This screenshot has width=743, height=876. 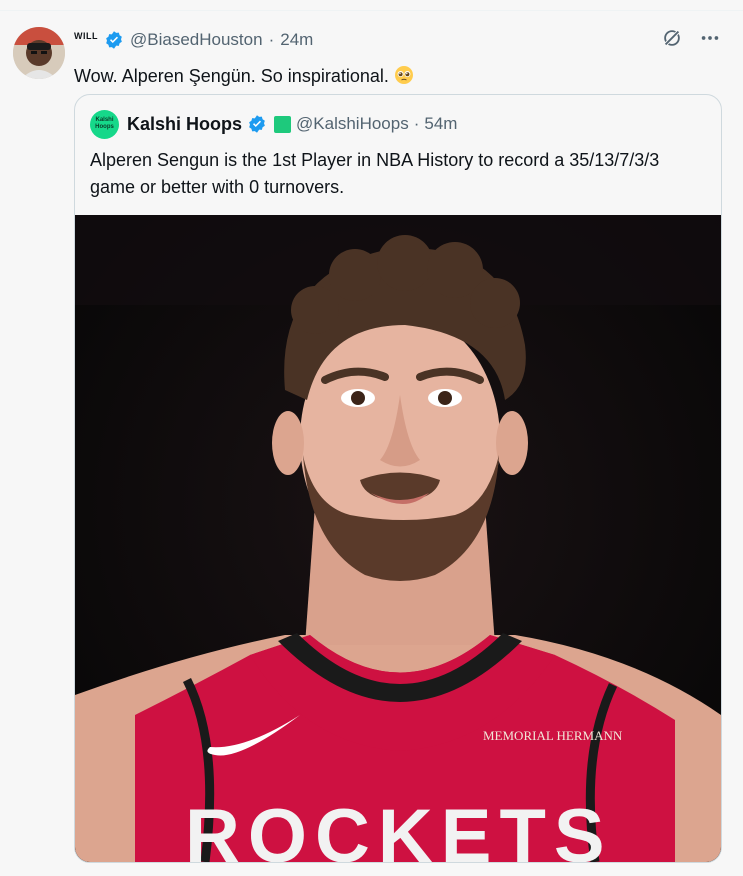 I want to click on jersey-sponsor: MEMORIAL HERMANN, so click(x=553, y=735).